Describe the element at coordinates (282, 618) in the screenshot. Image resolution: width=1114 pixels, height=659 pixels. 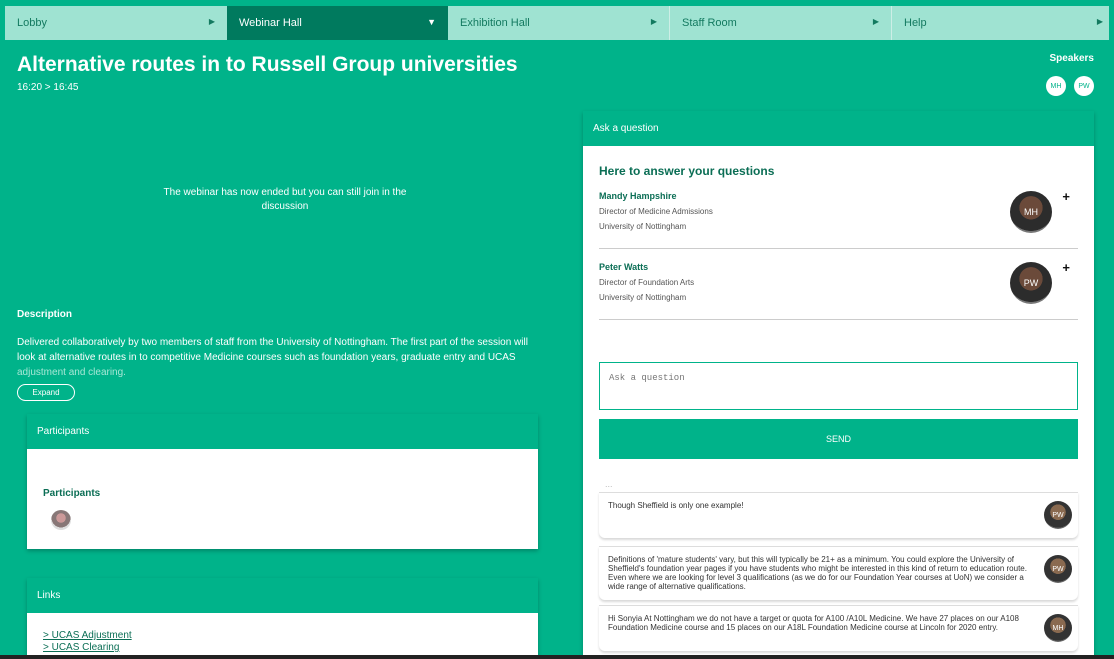
I see `links-panel: Links > UCAS Adjustment > UCAS Clearing` at that location.